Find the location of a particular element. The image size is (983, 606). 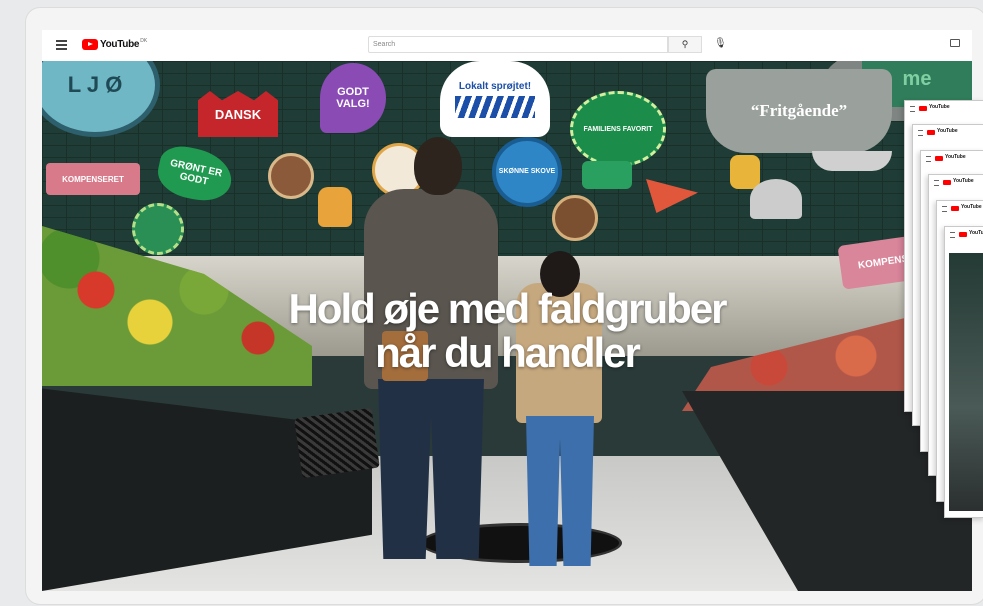

logo-text: YouTube is located at coordinates (120, 44).